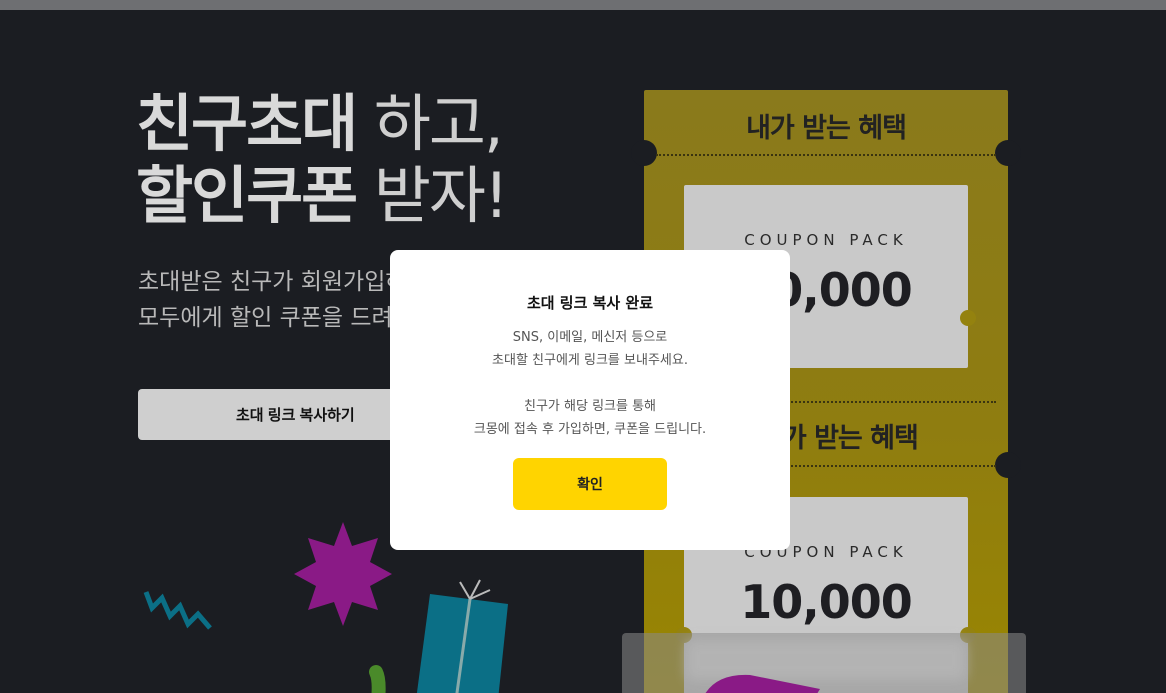 The height and width of the screenshot is (693, 1166). I want to click on dialog-line-4: 크몽에 접속 후 가입하면, 쿠폰을 드립니다., so click(590, 429).